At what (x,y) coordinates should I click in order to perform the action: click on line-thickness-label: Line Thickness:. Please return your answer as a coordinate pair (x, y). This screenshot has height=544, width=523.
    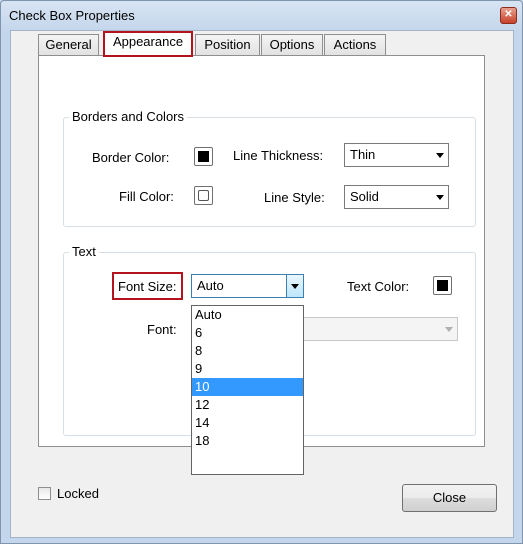
    Looking at the image, I should click on (278, 155).